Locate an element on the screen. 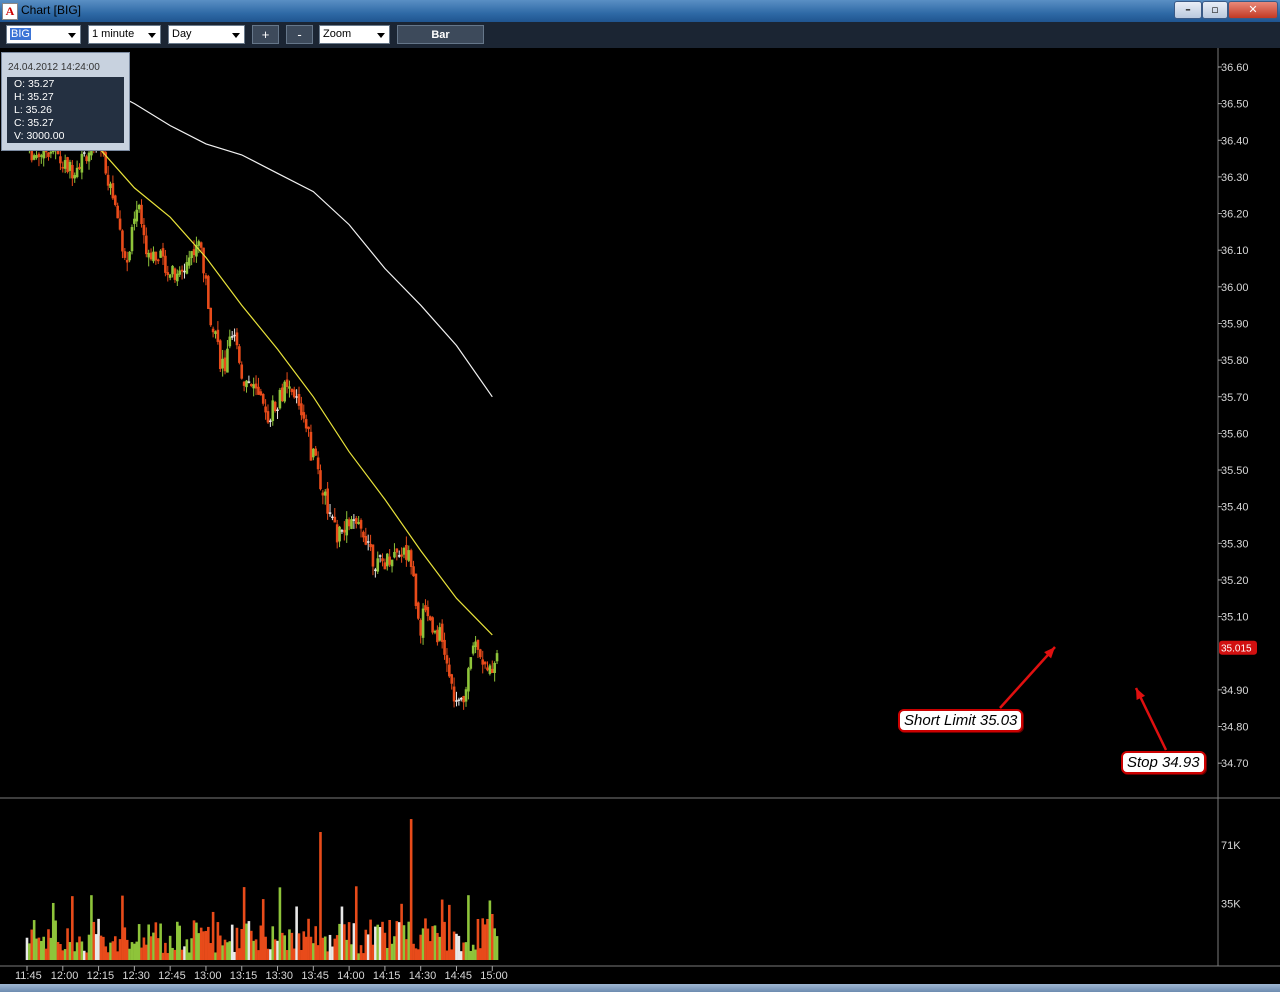 Image resolution: width=1280 pixels, height=992 pixels. last-price-label: 35.015 is located at coordinates (1236, 649).